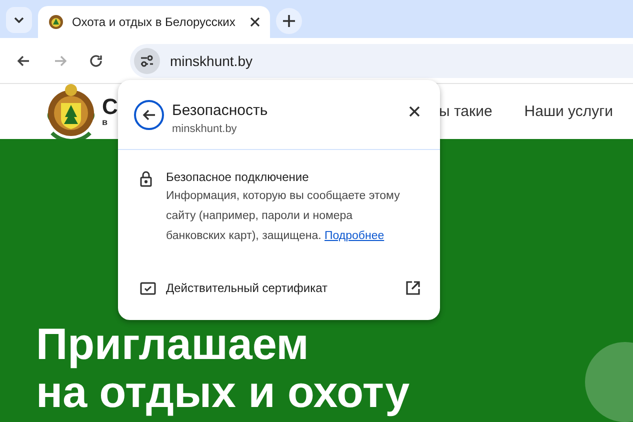 The image size is (633, 422). I want to click on site-info-button, so click(147, 61).